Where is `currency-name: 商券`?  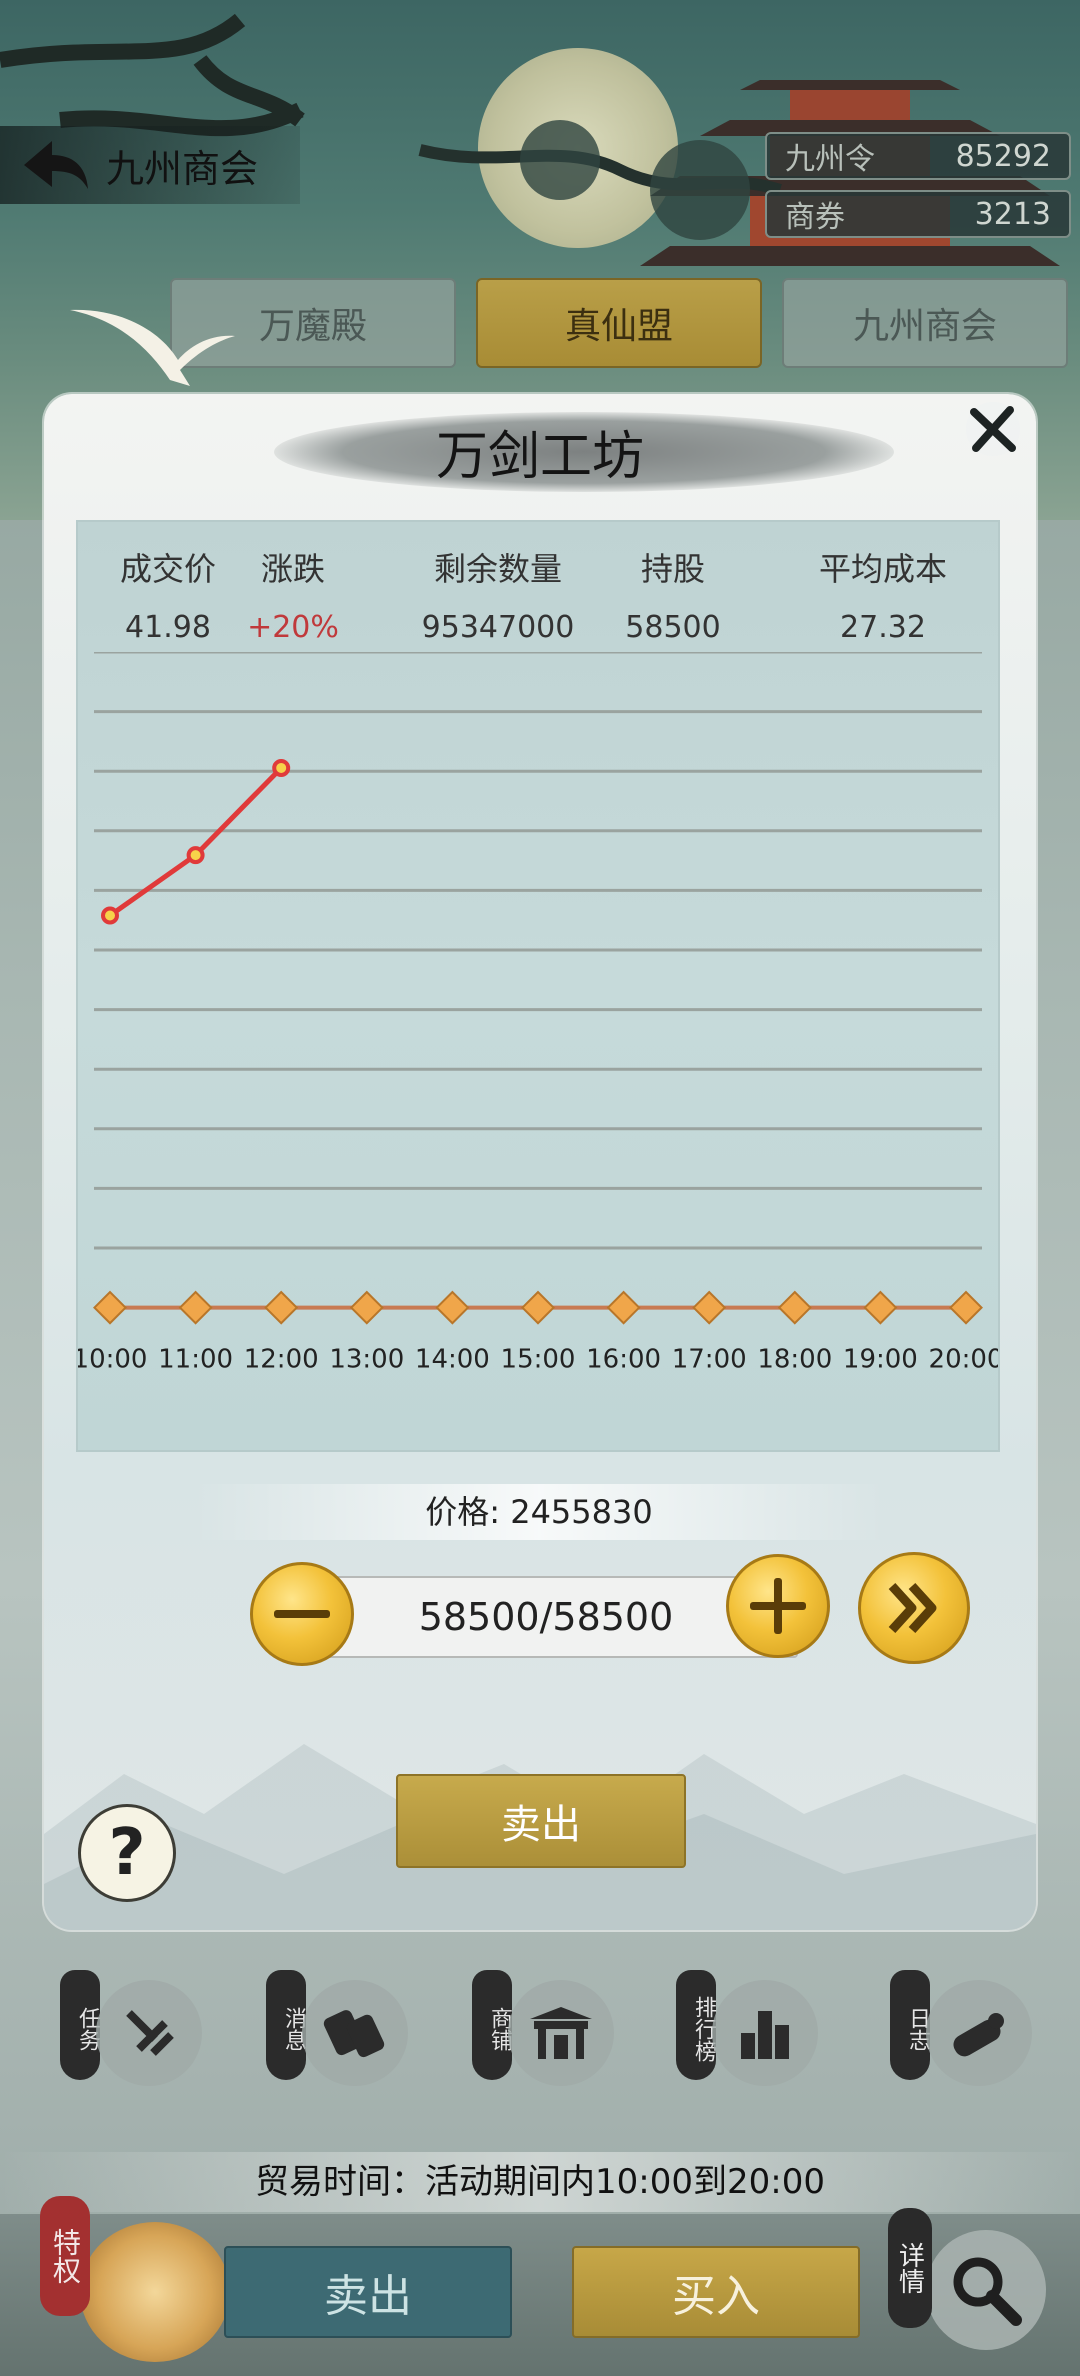
currency-name: 商券 is located at coordinates (815, 217).